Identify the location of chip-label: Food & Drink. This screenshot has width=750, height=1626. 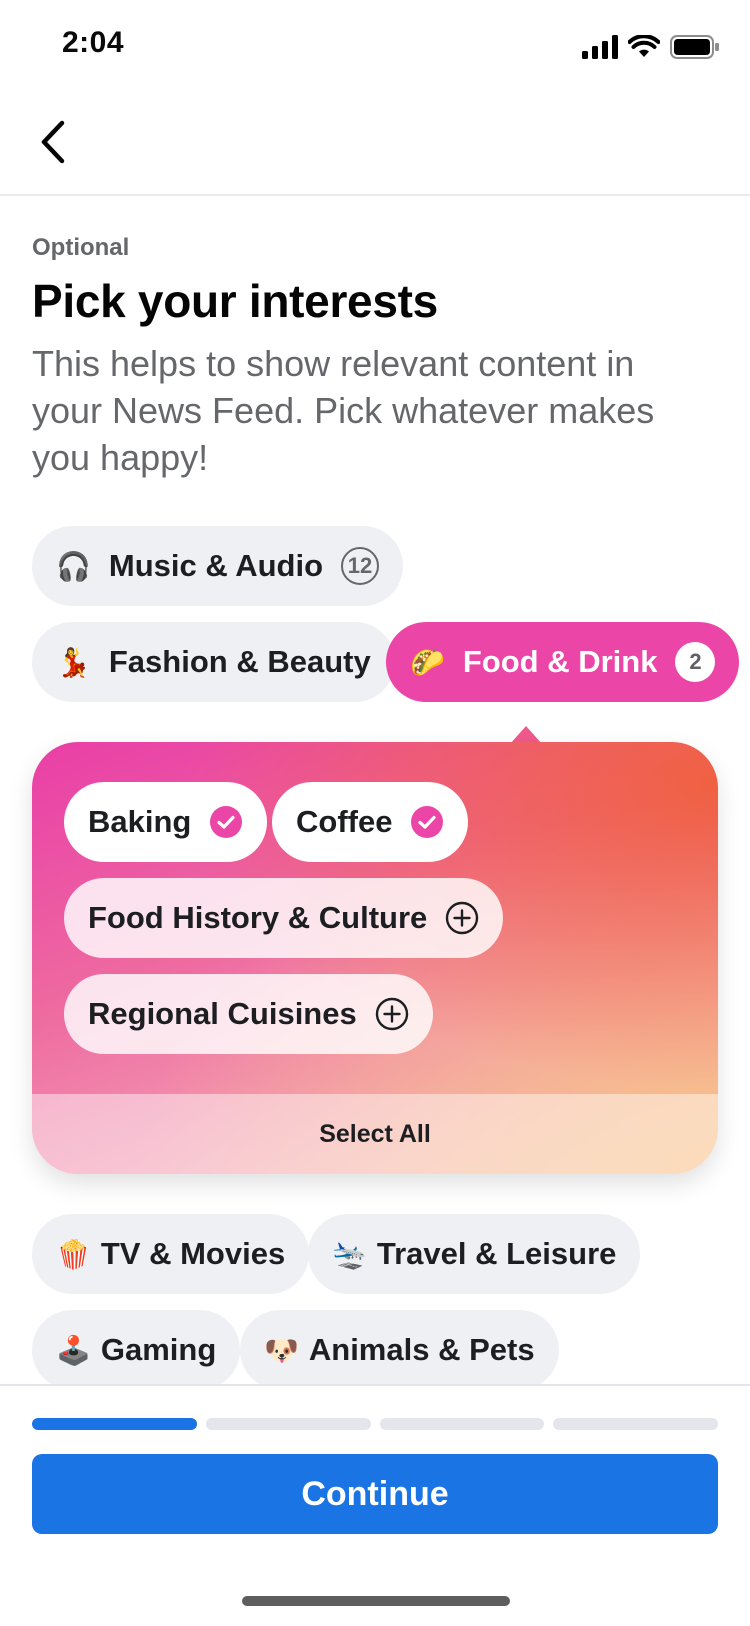
(560, 661).